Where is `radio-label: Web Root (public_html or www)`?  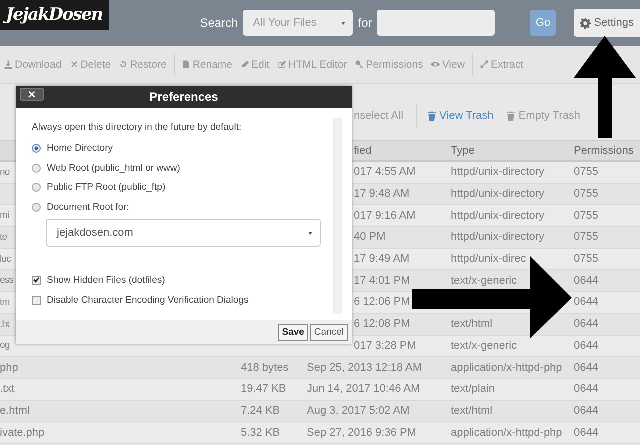
radio-label: Web Root (public_html or www) is located at coordinates (113, 168).